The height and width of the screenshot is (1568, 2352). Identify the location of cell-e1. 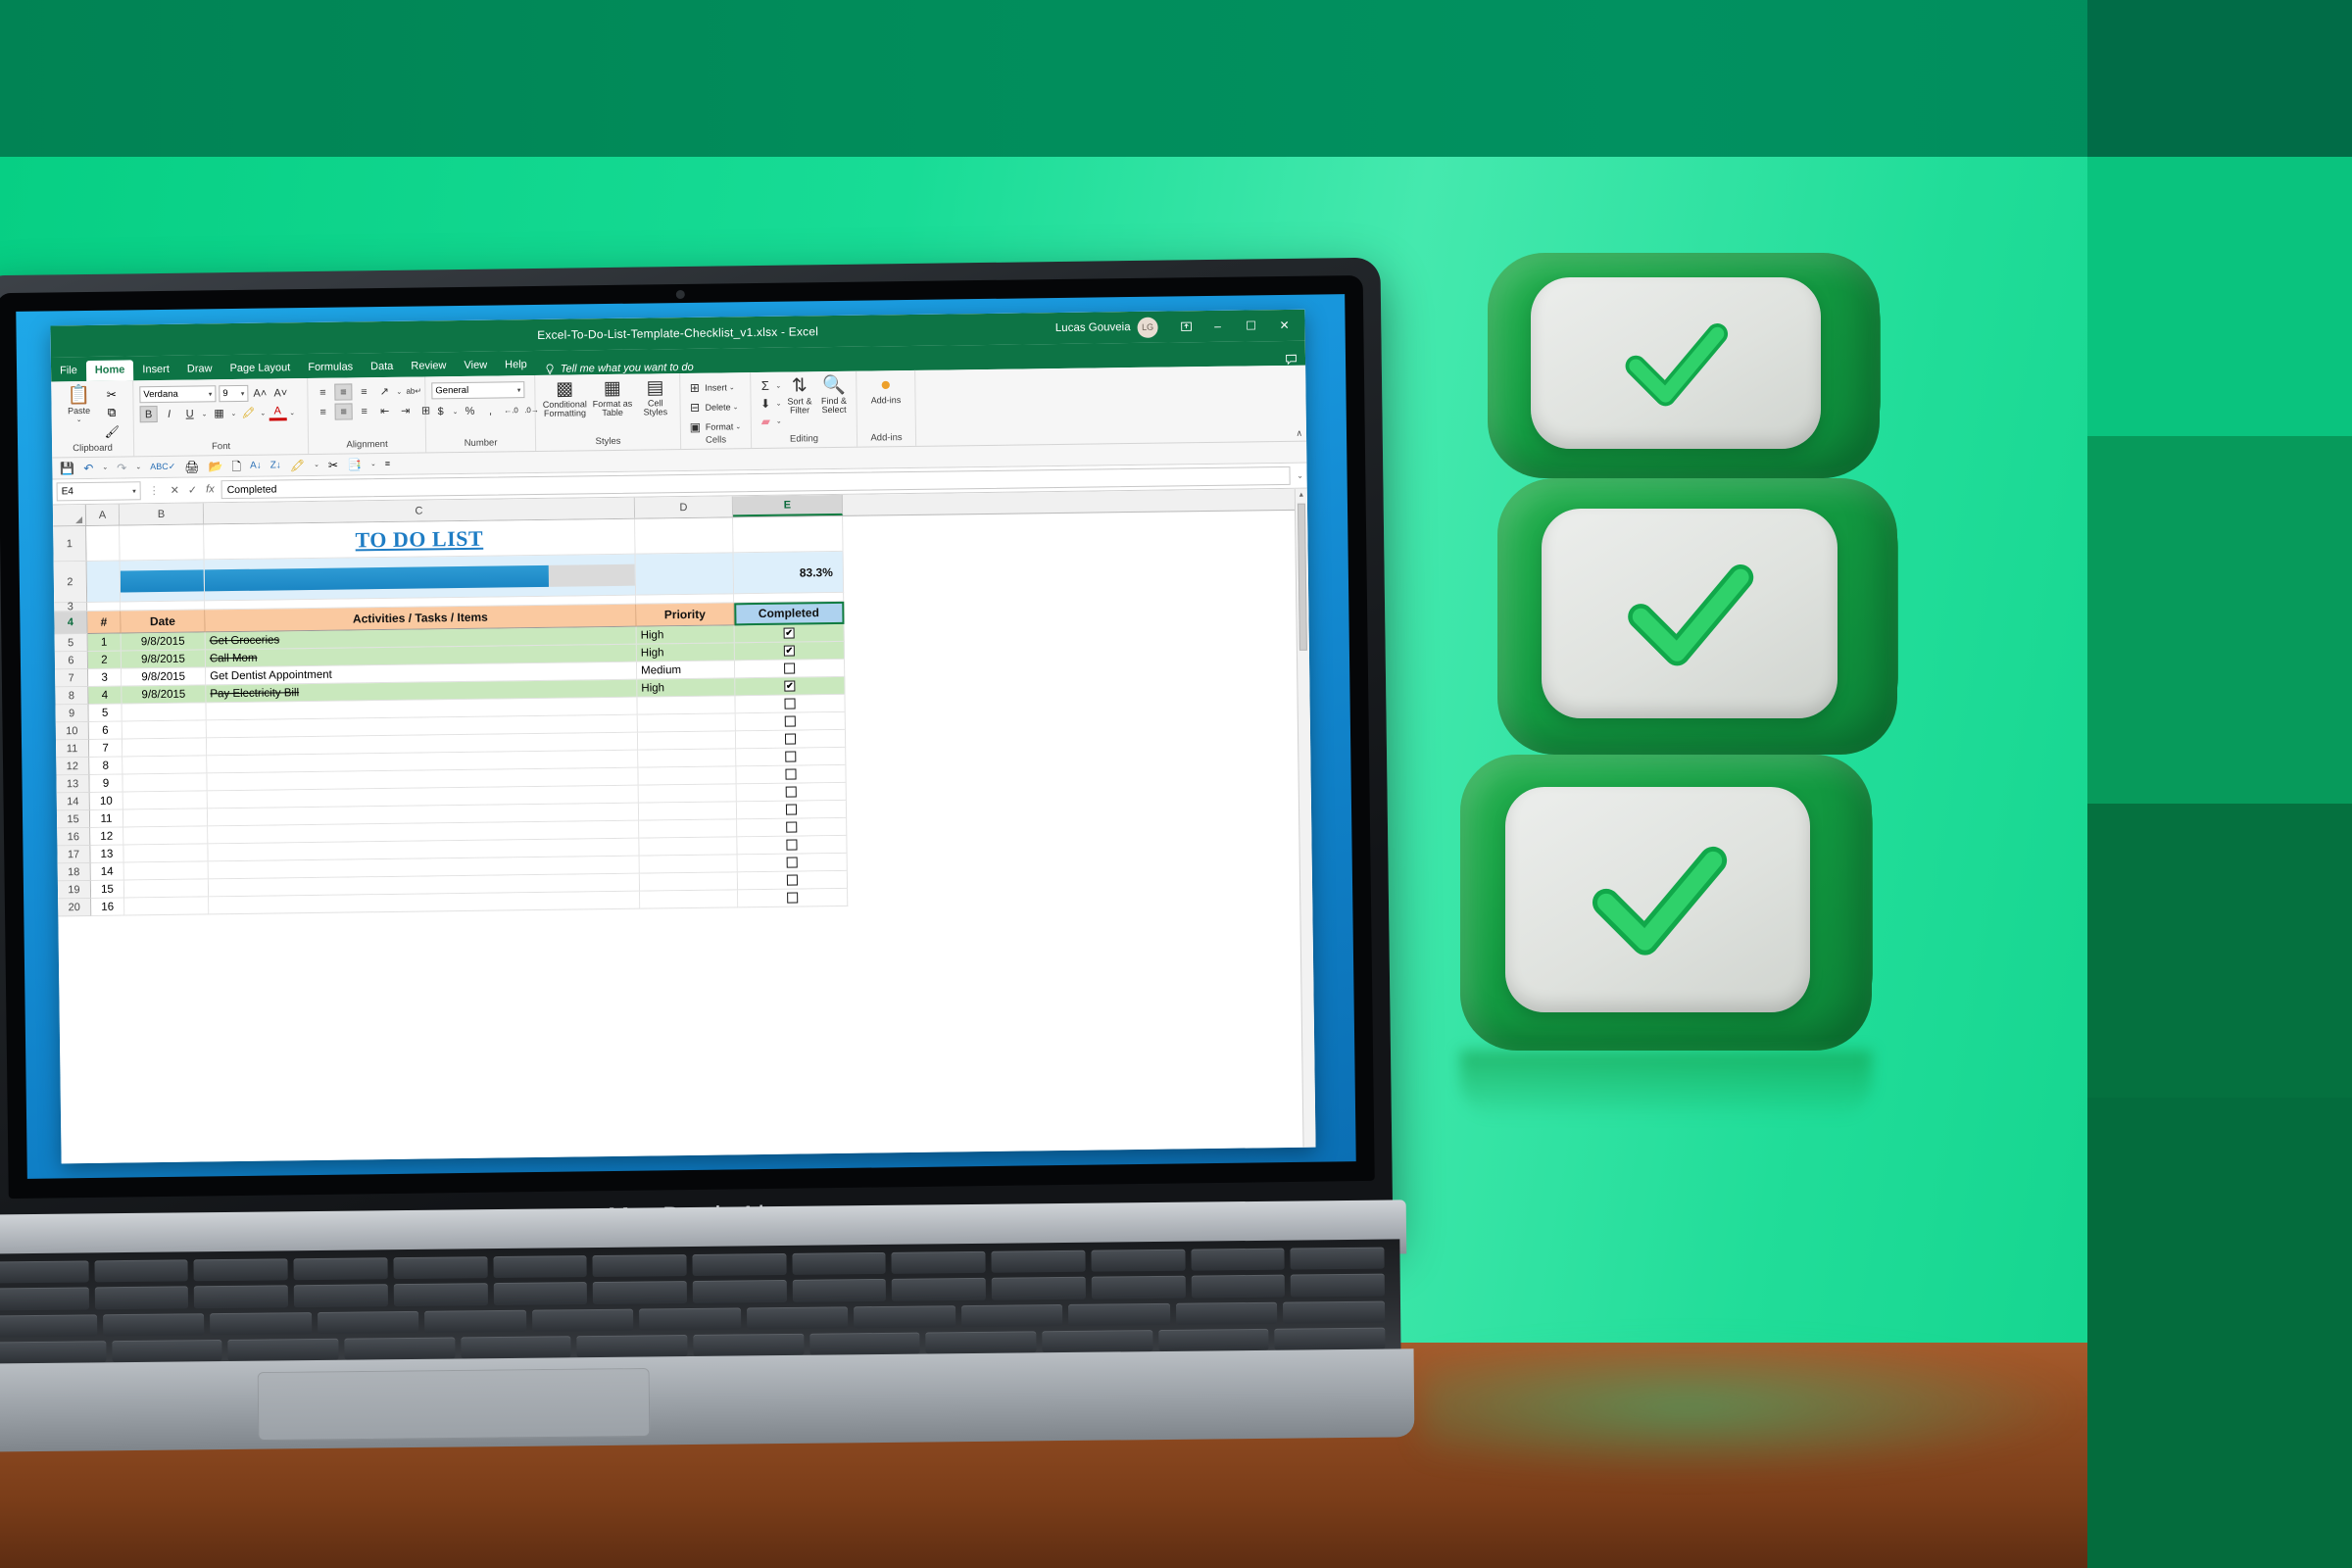
(788, 534).